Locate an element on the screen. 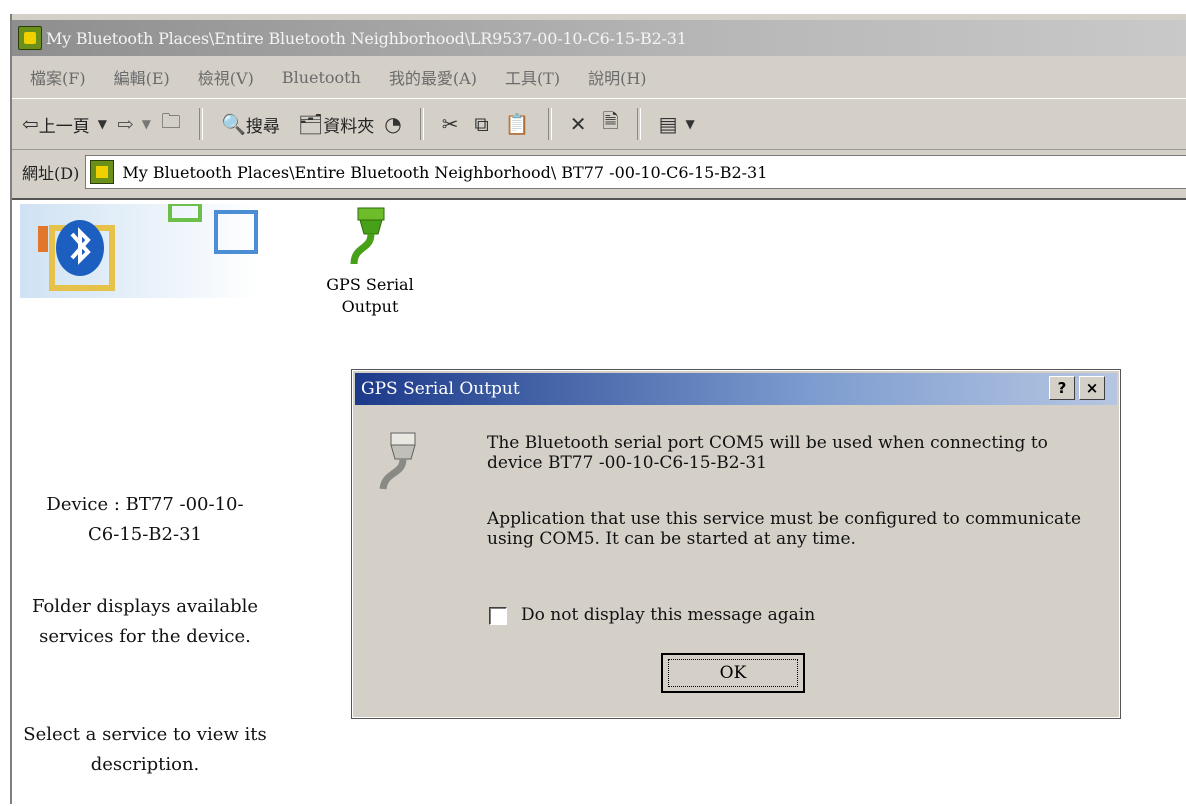 The width and height of the screenshot is (1186, 806). ok-button: OK is located at coordinates (733, 673).